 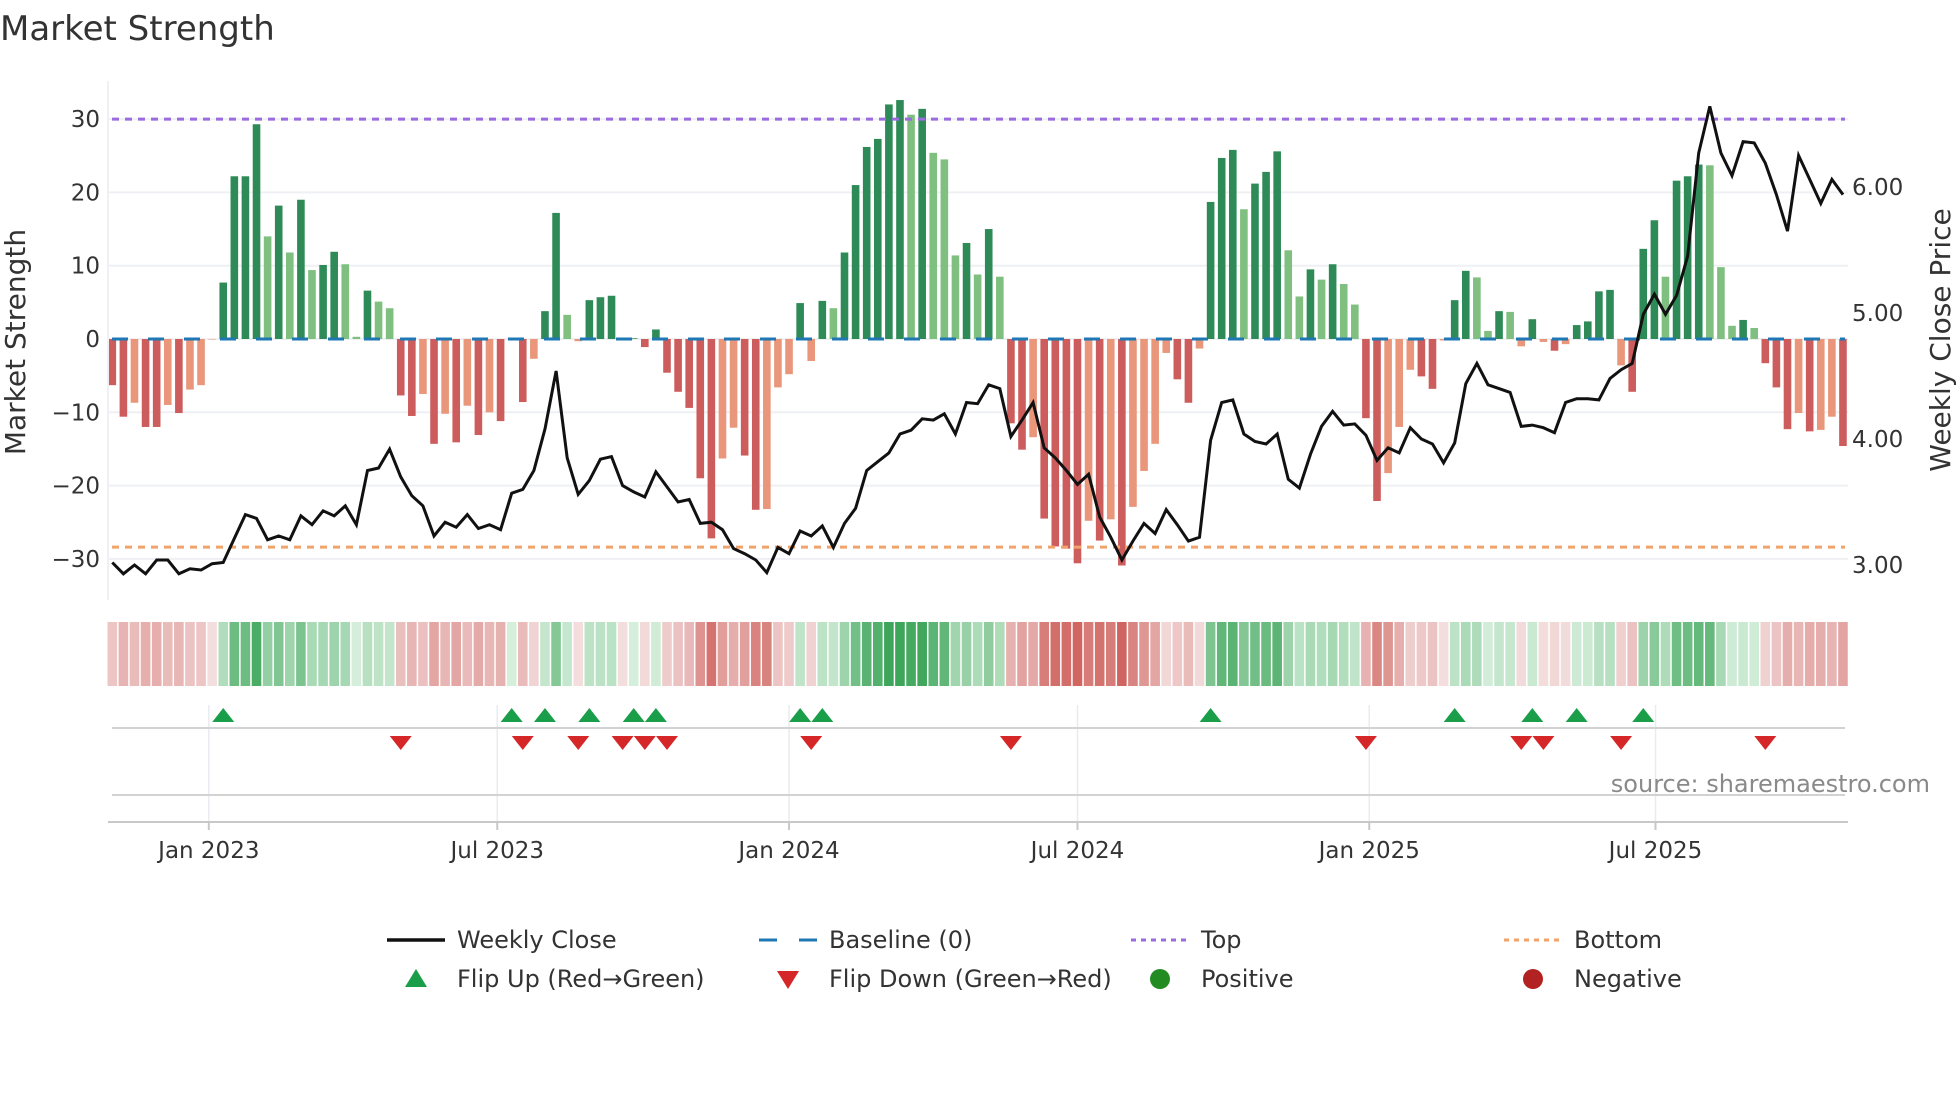 What do you see at coordinates (75, 487) in the screenshot?
I see `y-tick-label: −20` at bounding box center [75, 487].